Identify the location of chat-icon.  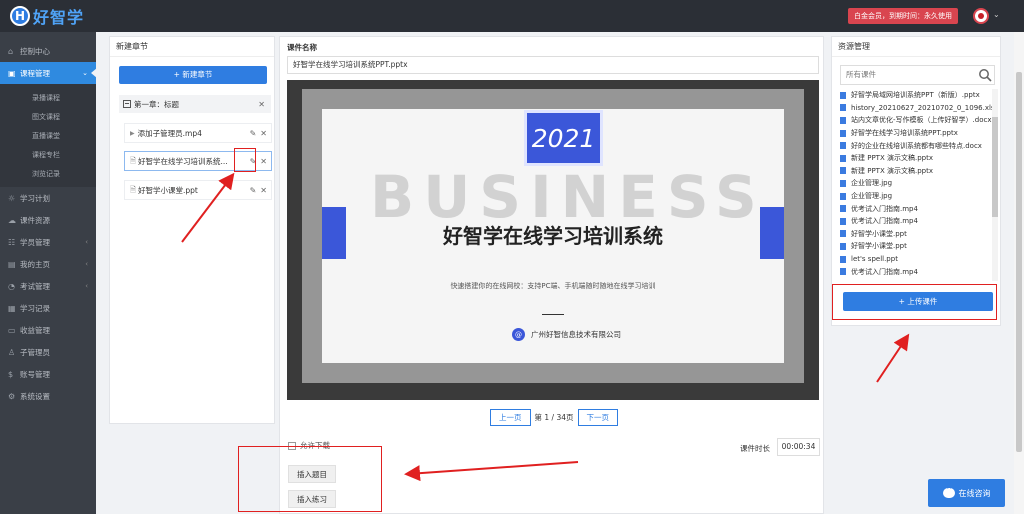
(948, 491).